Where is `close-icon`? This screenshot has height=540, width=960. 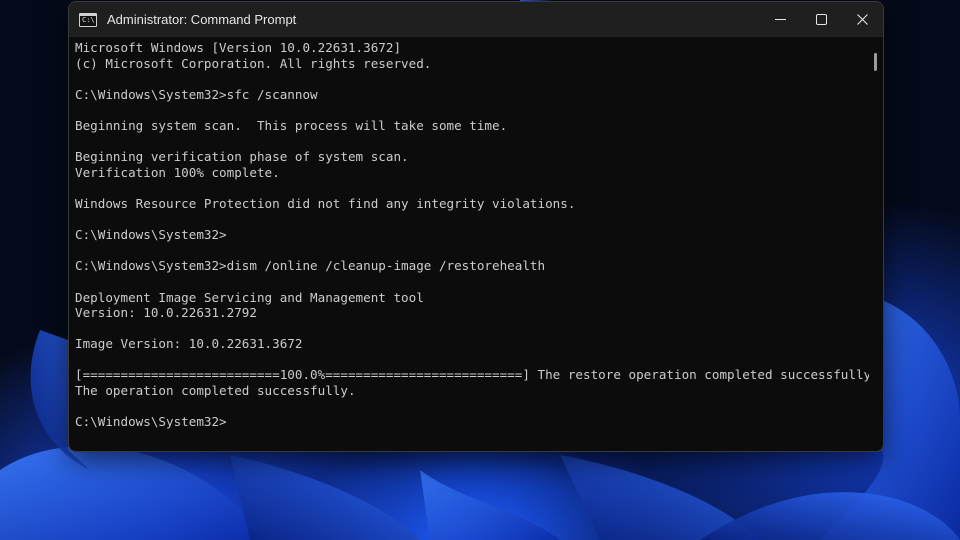
close-icon is located at coordinates (862, 19).